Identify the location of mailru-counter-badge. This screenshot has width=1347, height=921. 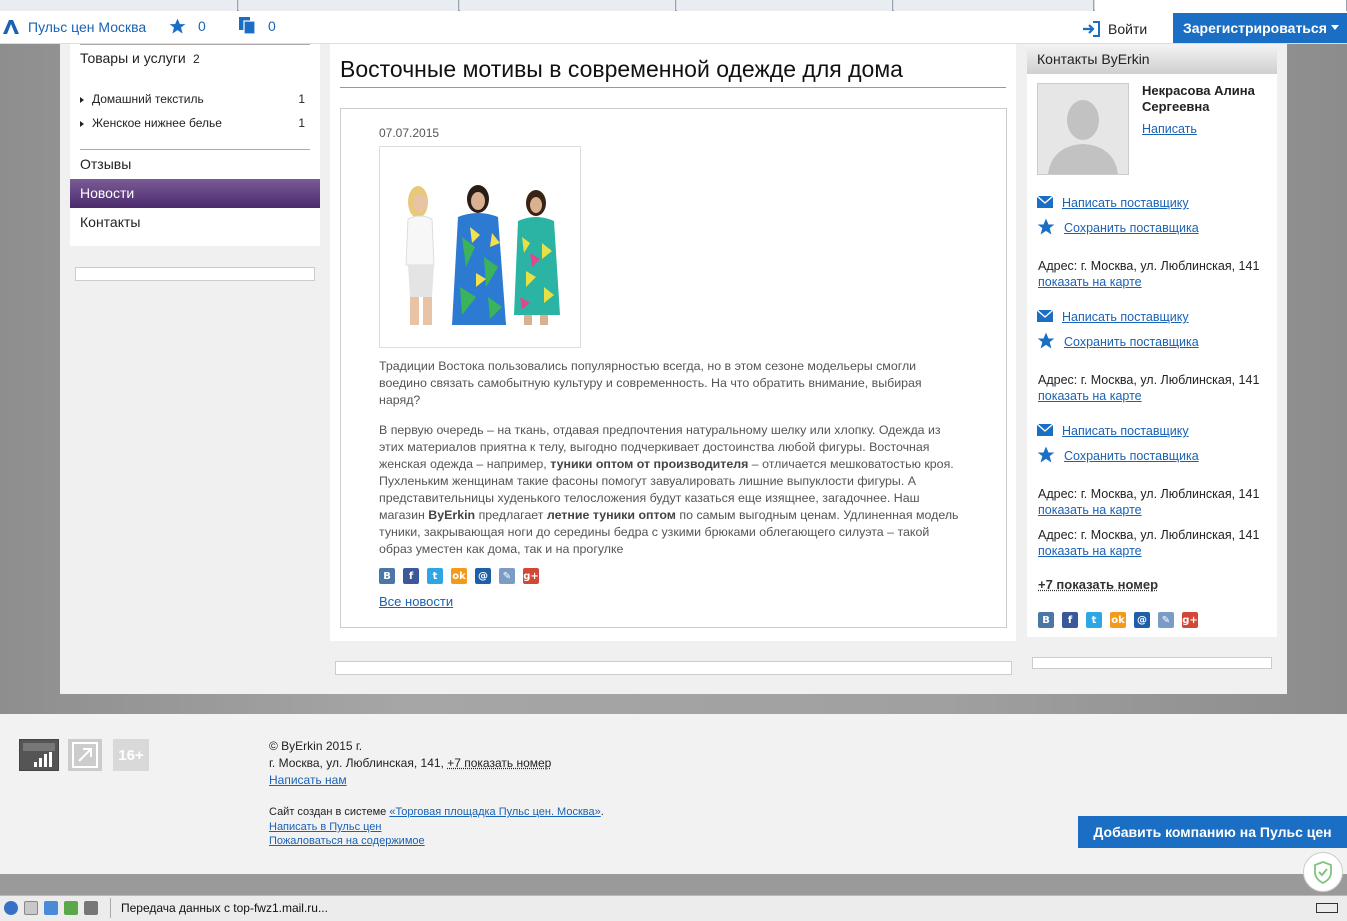
(39, 755).